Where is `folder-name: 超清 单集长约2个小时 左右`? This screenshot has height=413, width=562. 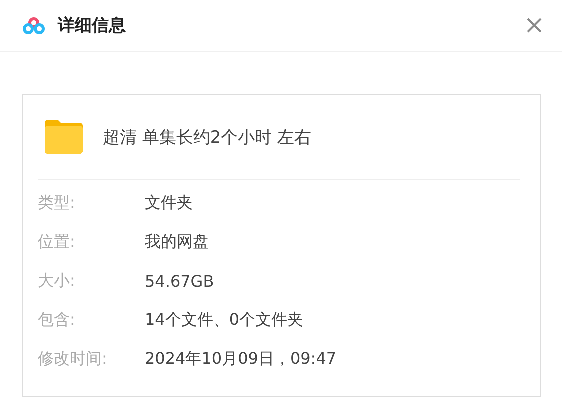 folder-name: 超清 单集长约2个小时 左右 is located at coordinates (207, 137).